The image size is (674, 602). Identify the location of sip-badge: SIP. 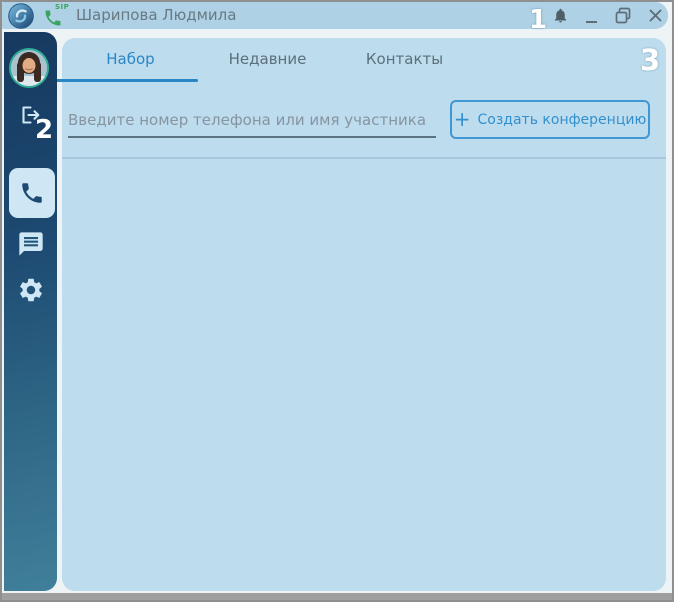
(62, 7).